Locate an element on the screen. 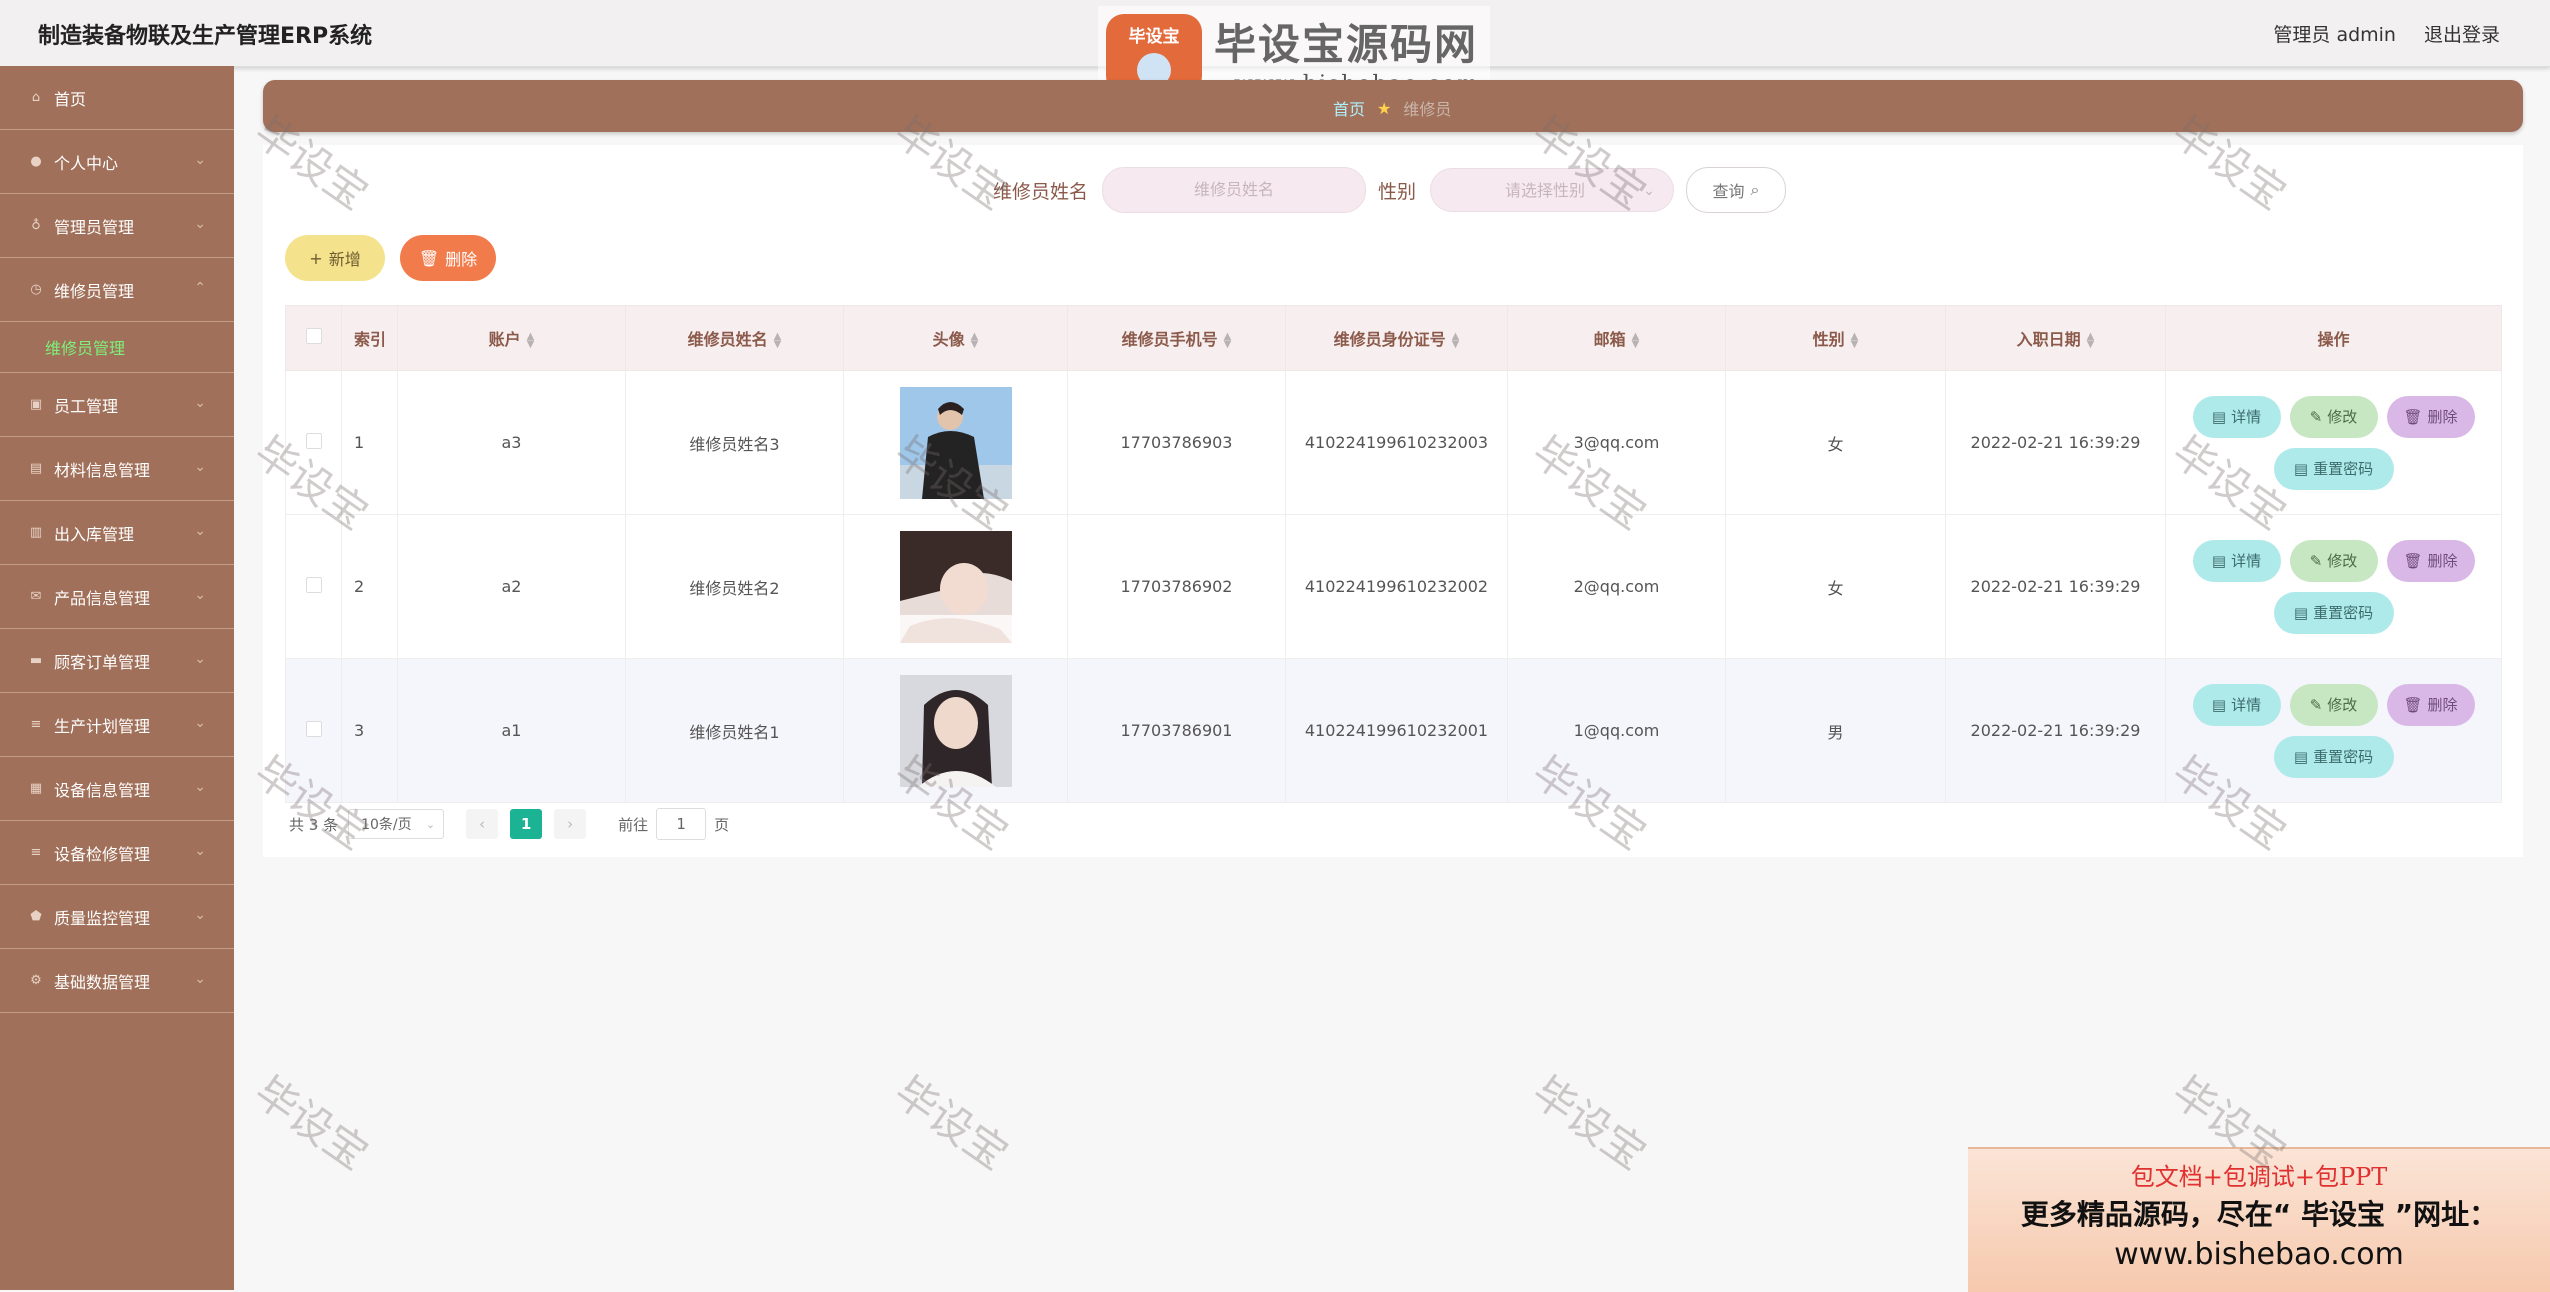  add-button: + 新增 is located at coordinates (335, 258).